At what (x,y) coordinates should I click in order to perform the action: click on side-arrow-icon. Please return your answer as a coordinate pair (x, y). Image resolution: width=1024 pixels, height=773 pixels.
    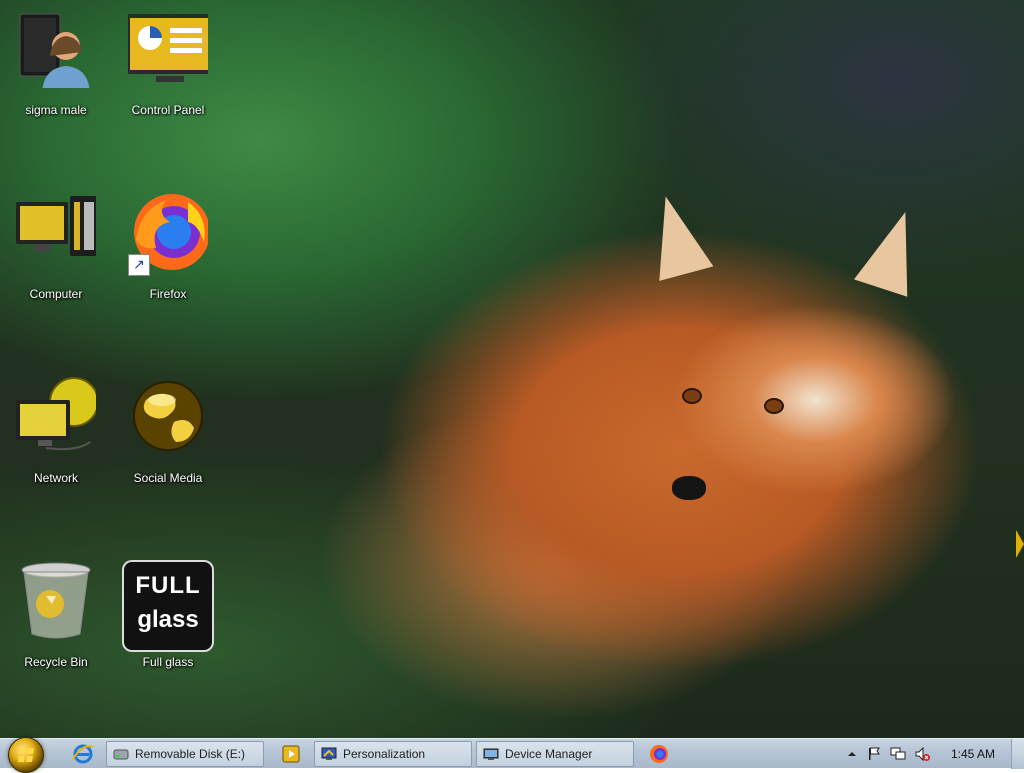
    Looking at the image, I should click on (1020, 544).